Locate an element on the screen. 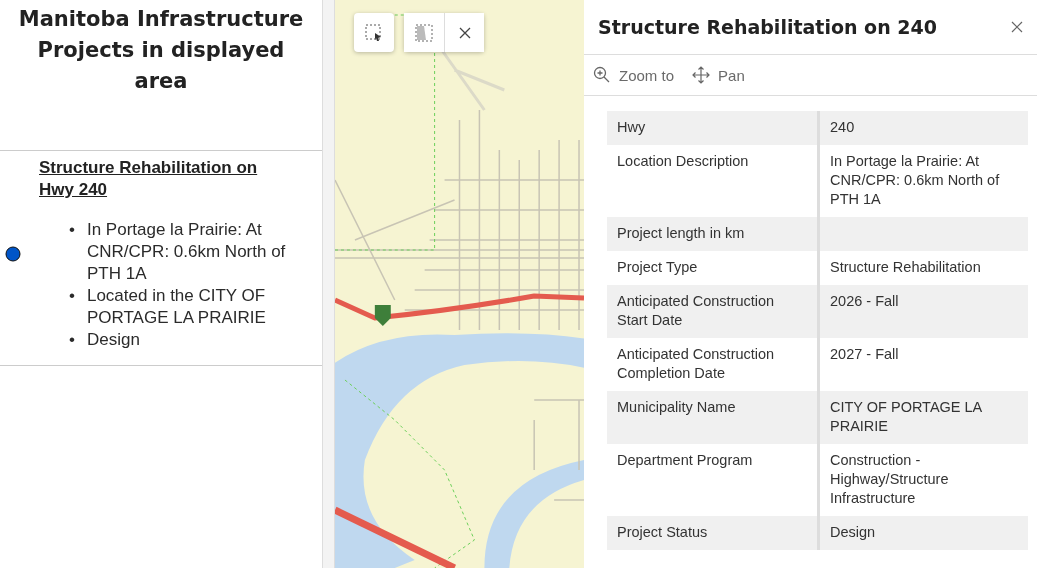 The width and height of the screenshot is (1037, 568). move-icon is located at coordinates (701, 75).